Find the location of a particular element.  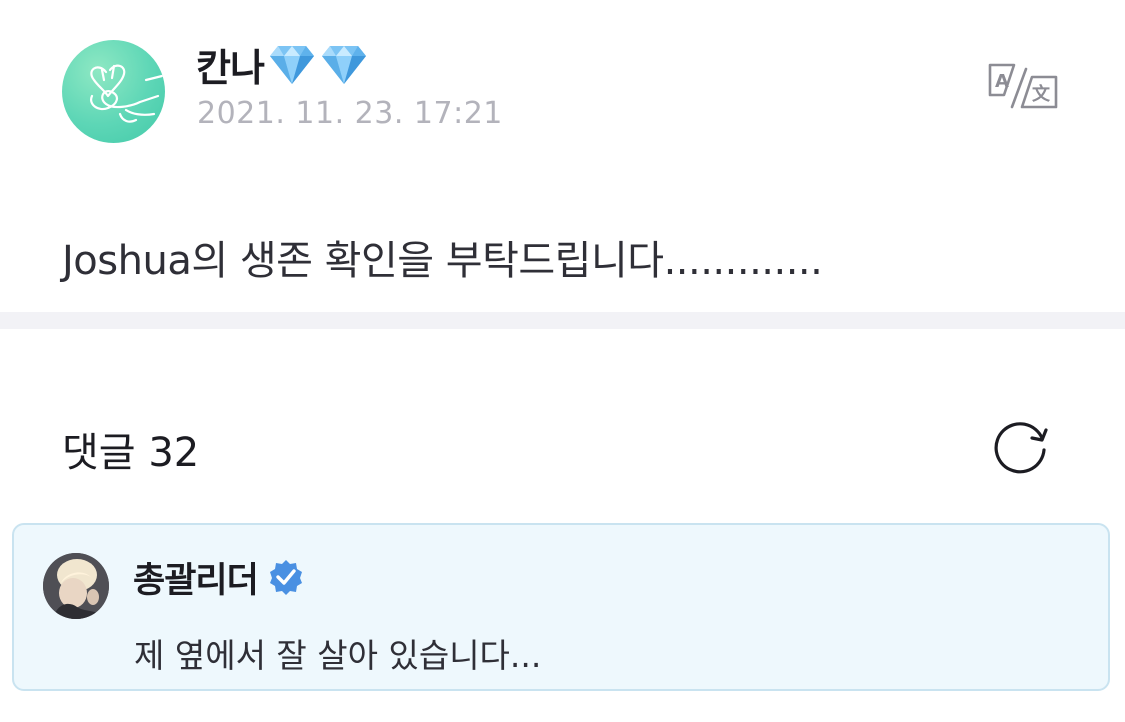

translate-icon: A 文 is located at coordinates (1023, 87).